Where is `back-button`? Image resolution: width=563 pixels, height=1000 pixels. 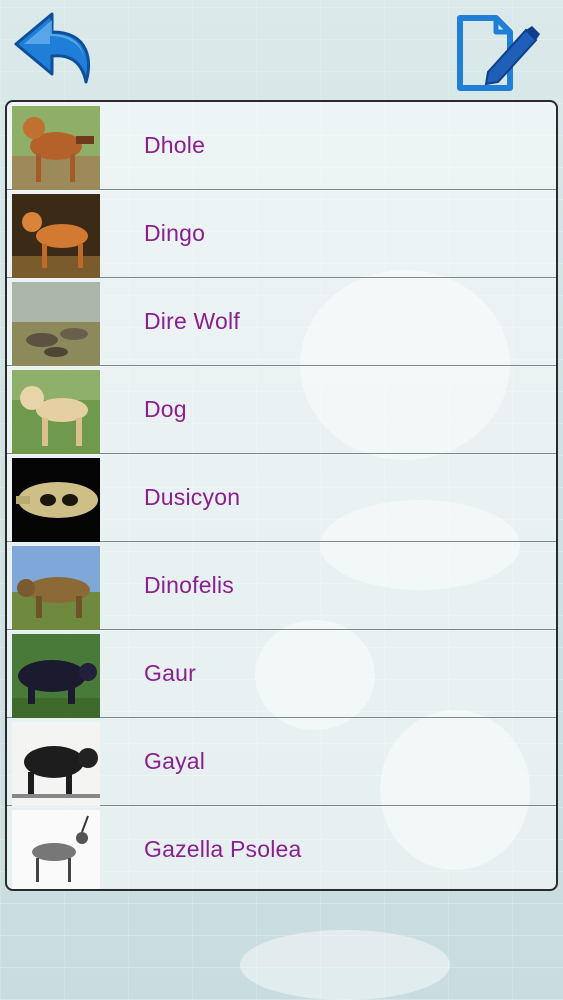
back-button is located at coordinates (55, 51).